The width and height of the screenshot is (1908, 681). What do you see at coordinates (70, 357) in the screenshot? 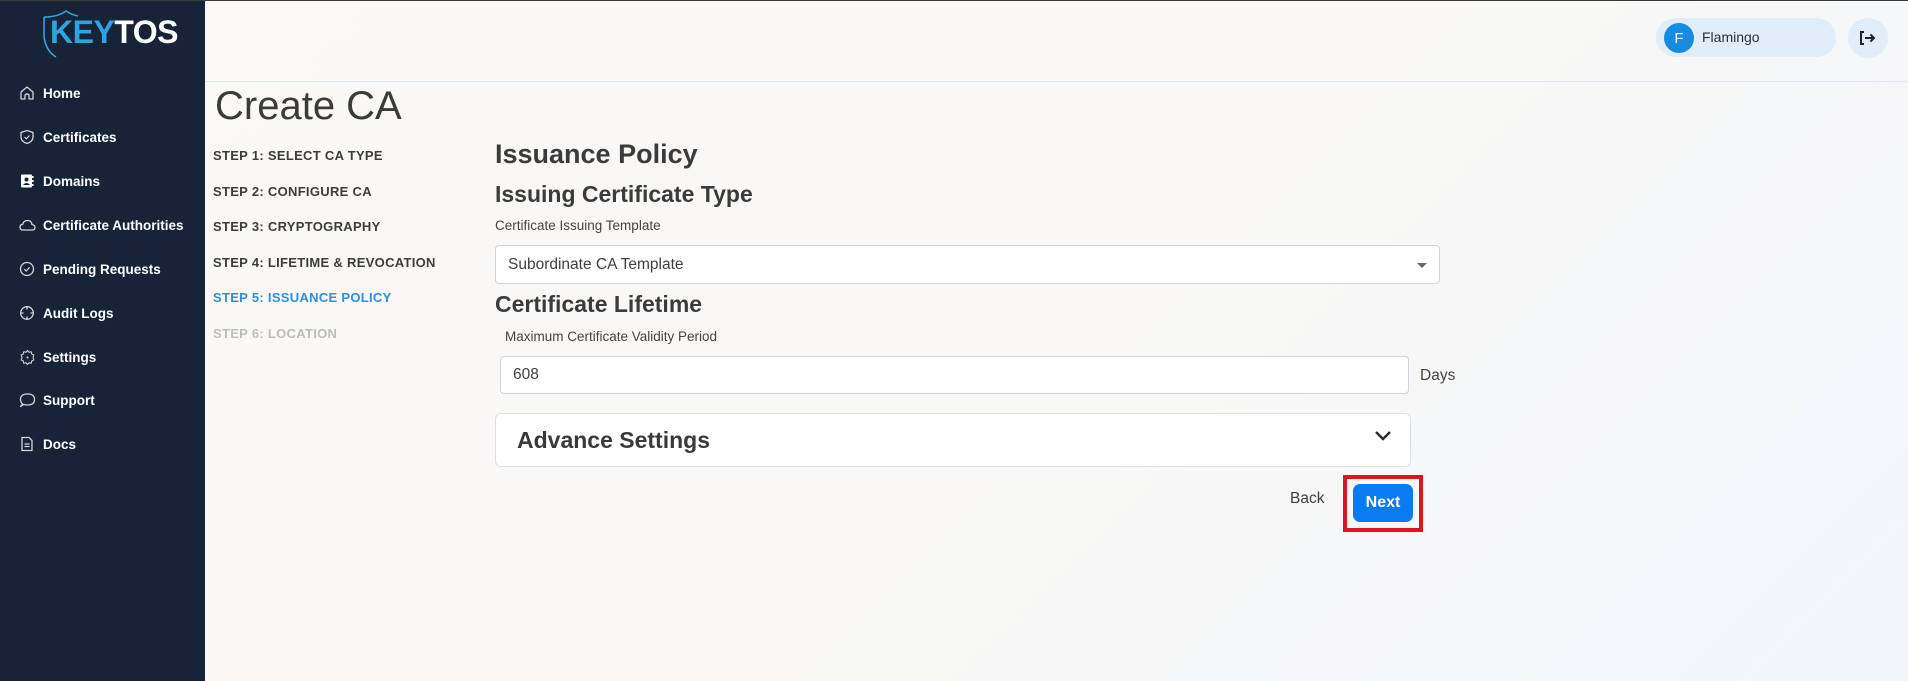
I see `sidebar-item-label: Settings` at bounding box center [70, 357].